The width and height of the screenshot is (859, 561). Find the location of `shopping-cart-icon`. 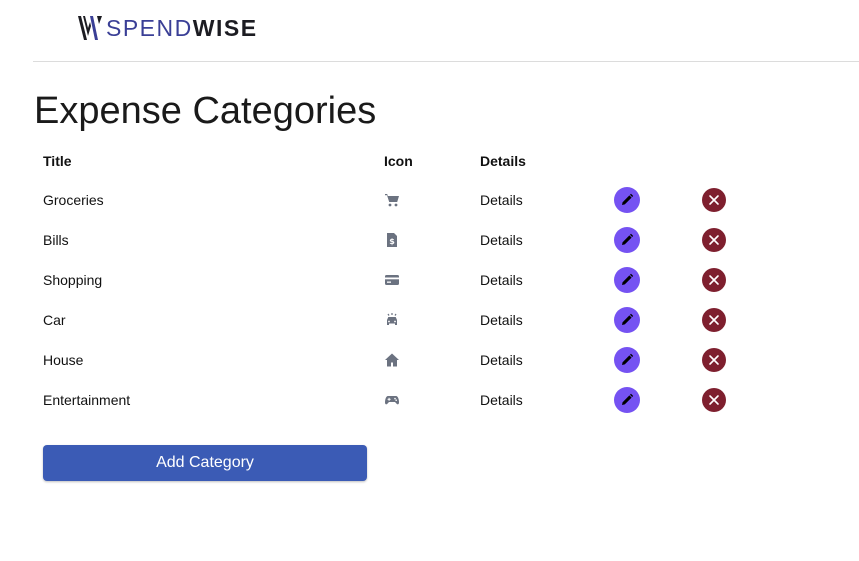

shopping-cart-icon is located at coordinates (392, 200).